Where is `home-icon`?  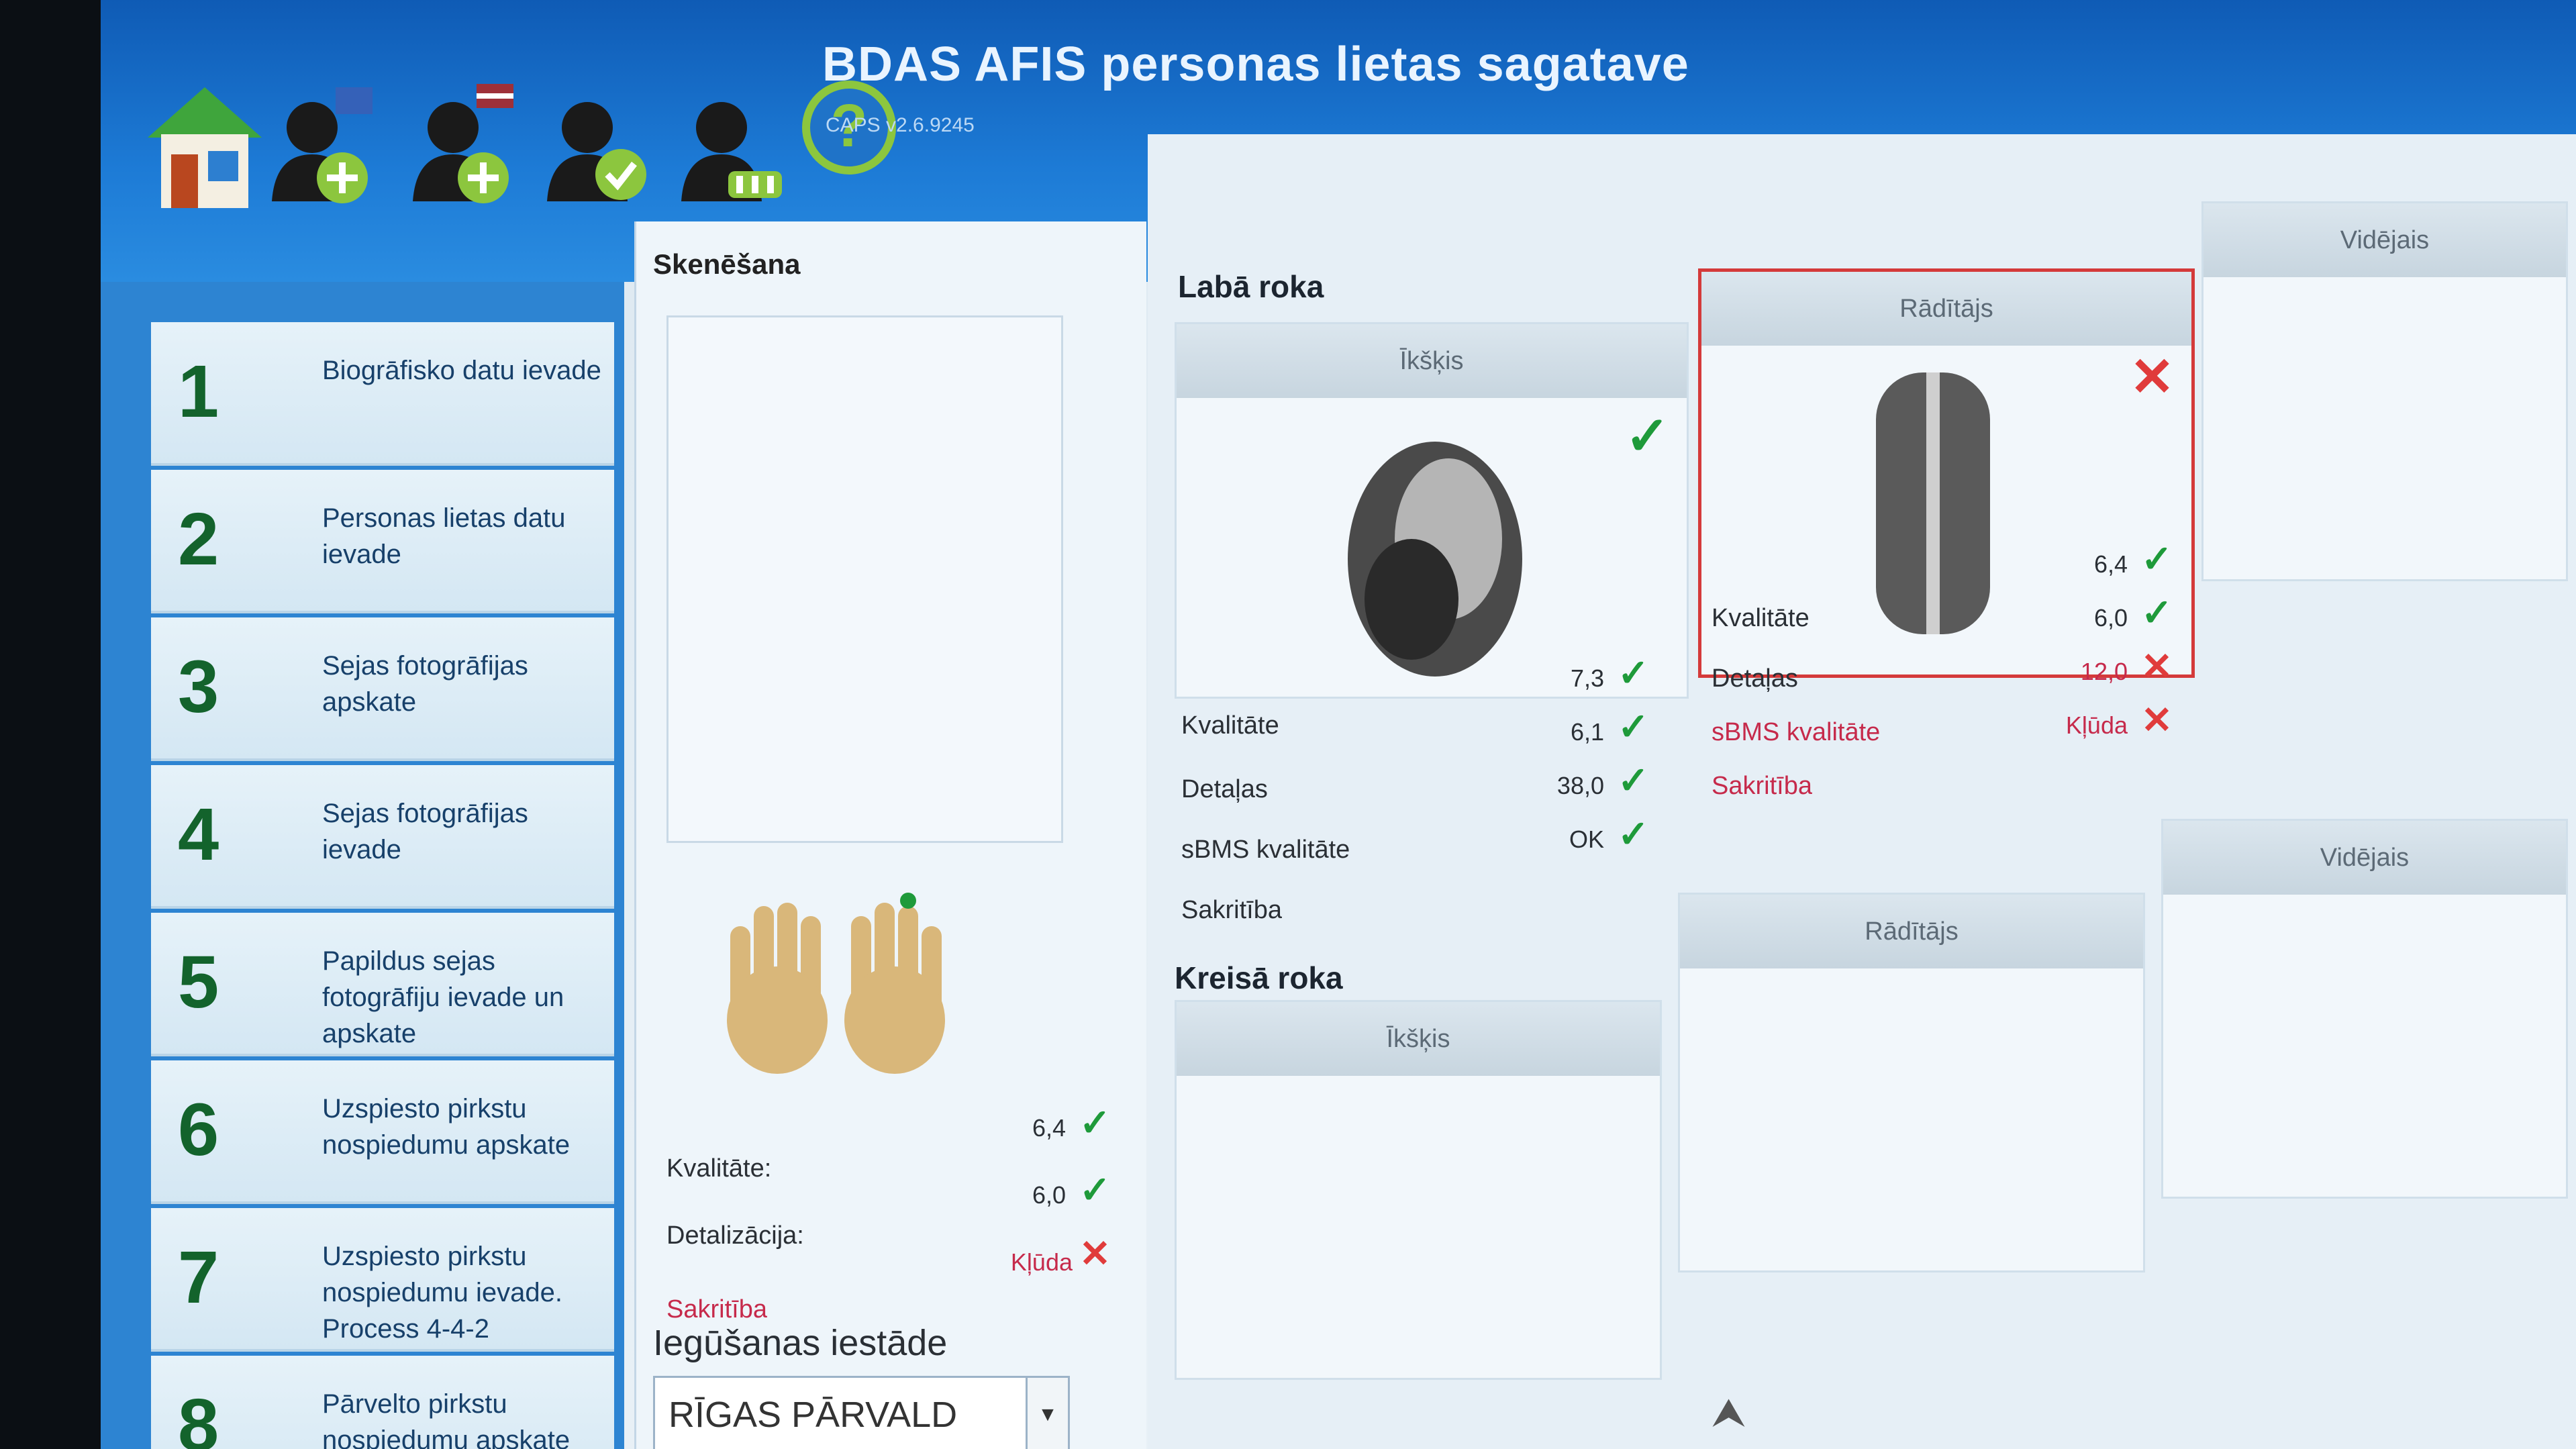
home-icon is located at coordinates (204, 144).